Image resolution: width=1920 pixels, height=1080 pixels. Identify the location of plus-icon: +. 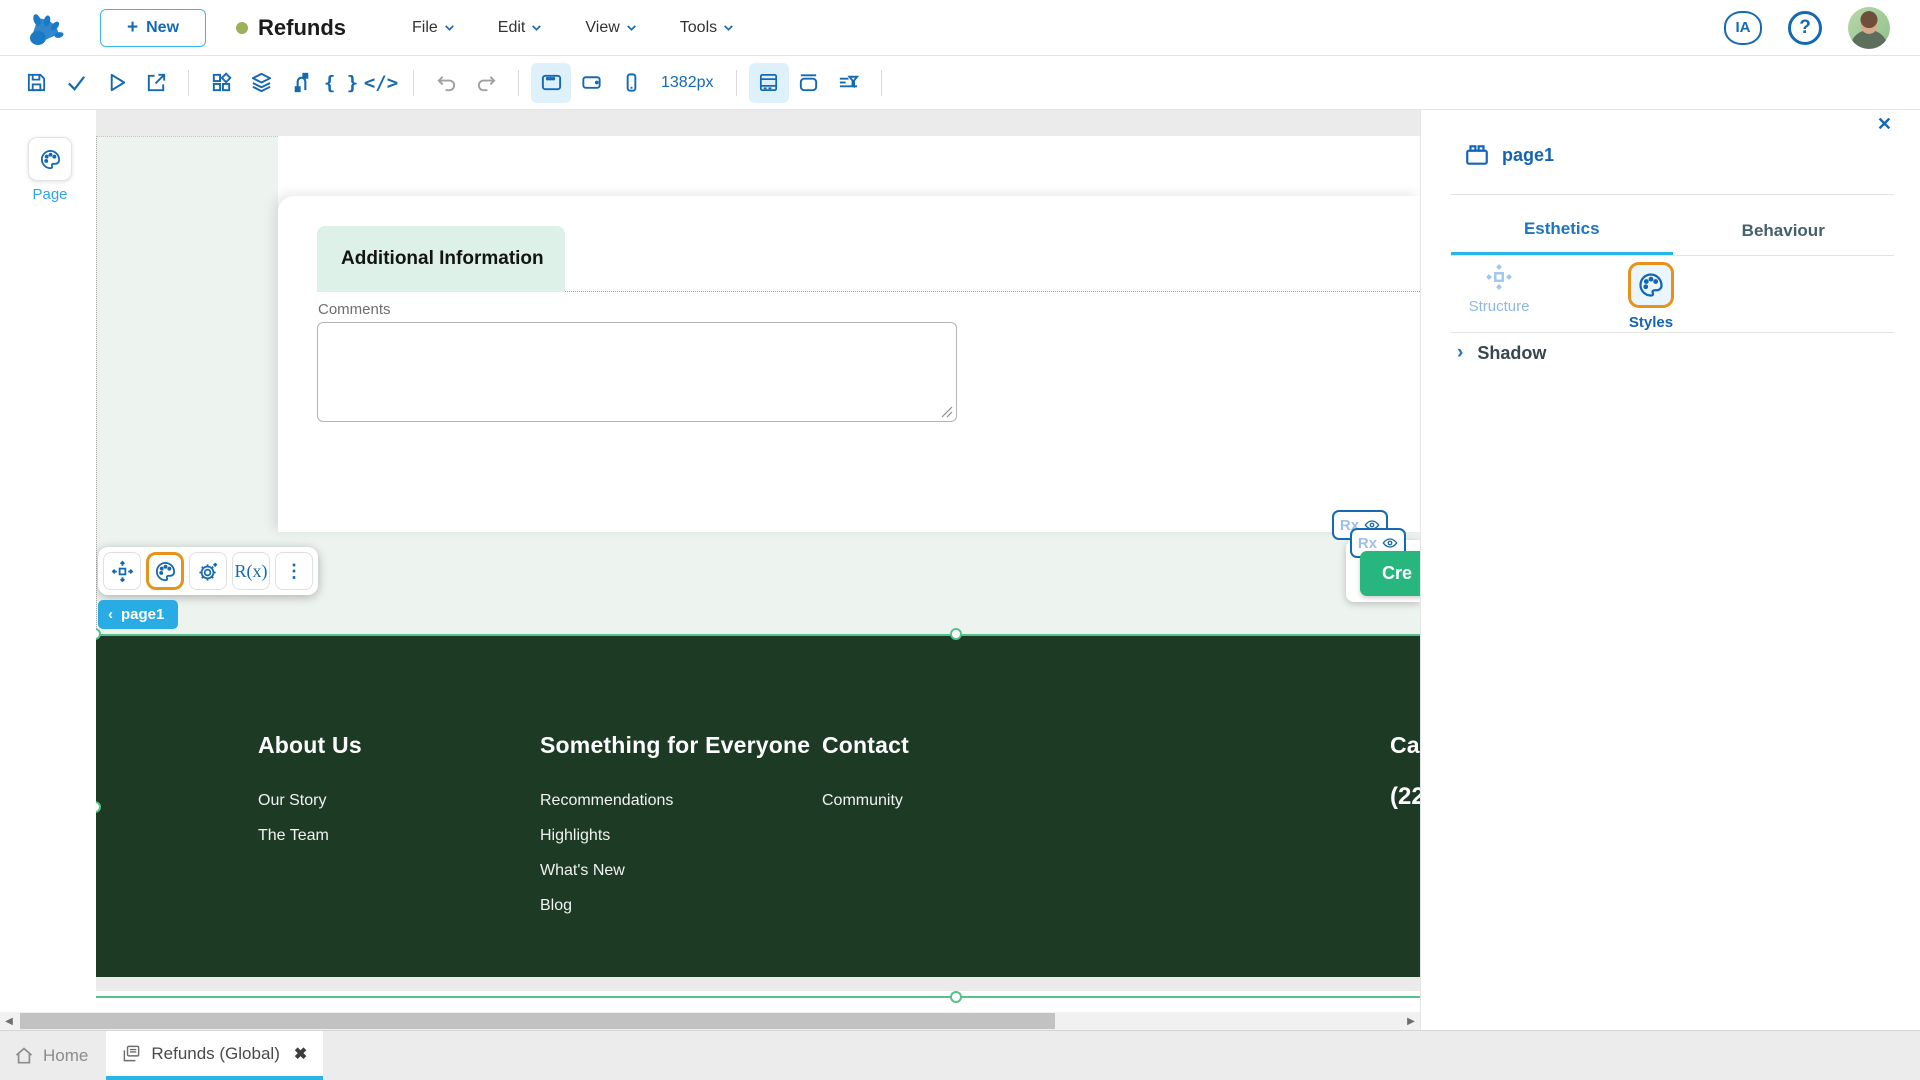
(133, 27).